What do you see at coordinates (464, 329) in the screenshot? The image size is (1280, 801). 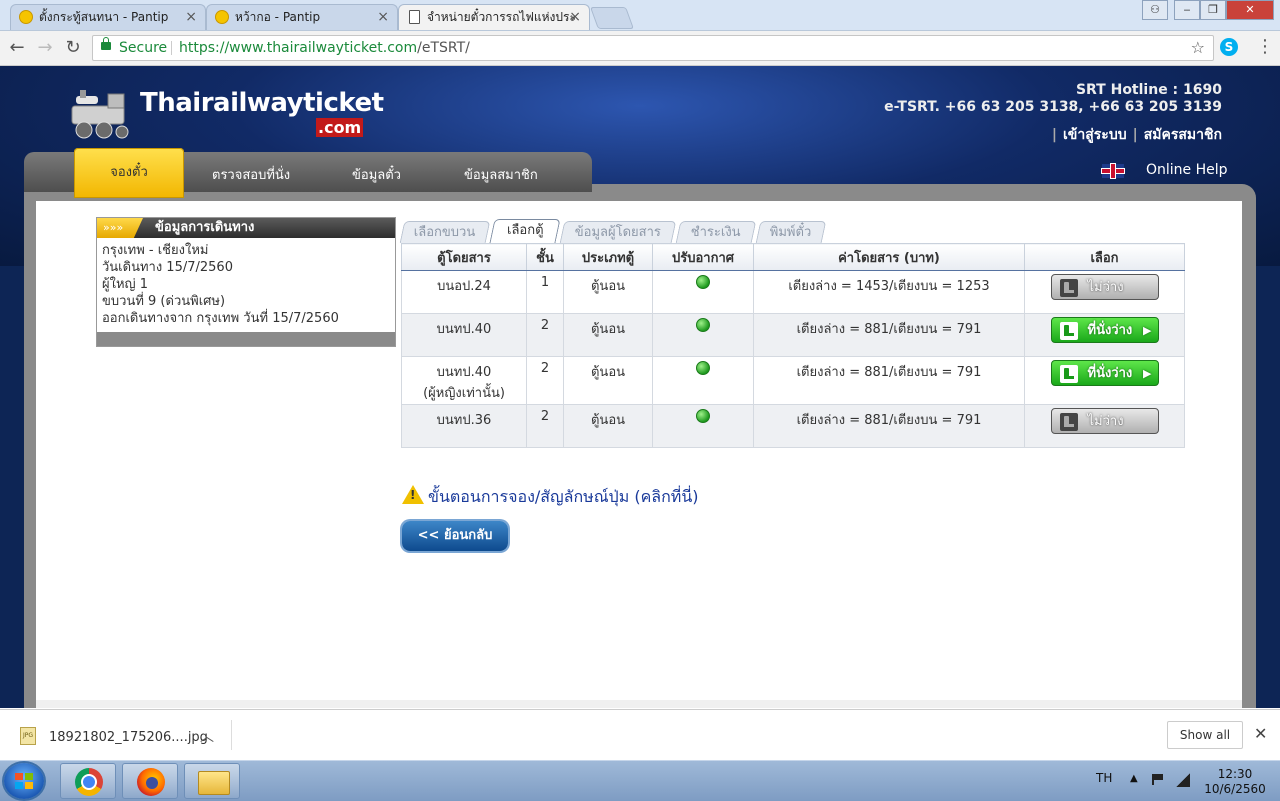 I see `car-name: บนทป.40` at bounding box center [464, 329].